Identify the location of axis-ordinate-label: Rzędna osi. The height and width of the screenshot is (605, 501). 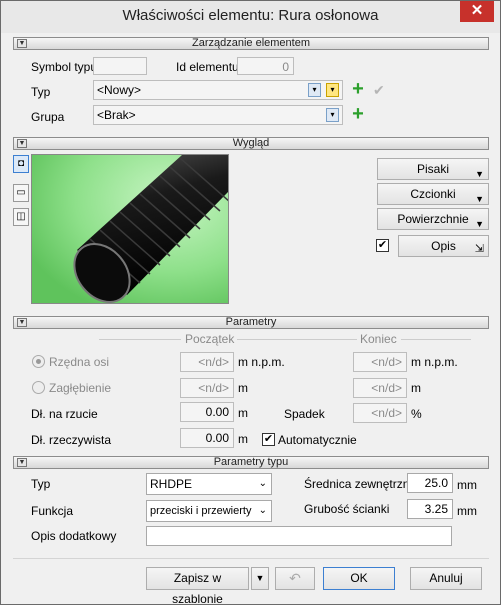
(79, 362).